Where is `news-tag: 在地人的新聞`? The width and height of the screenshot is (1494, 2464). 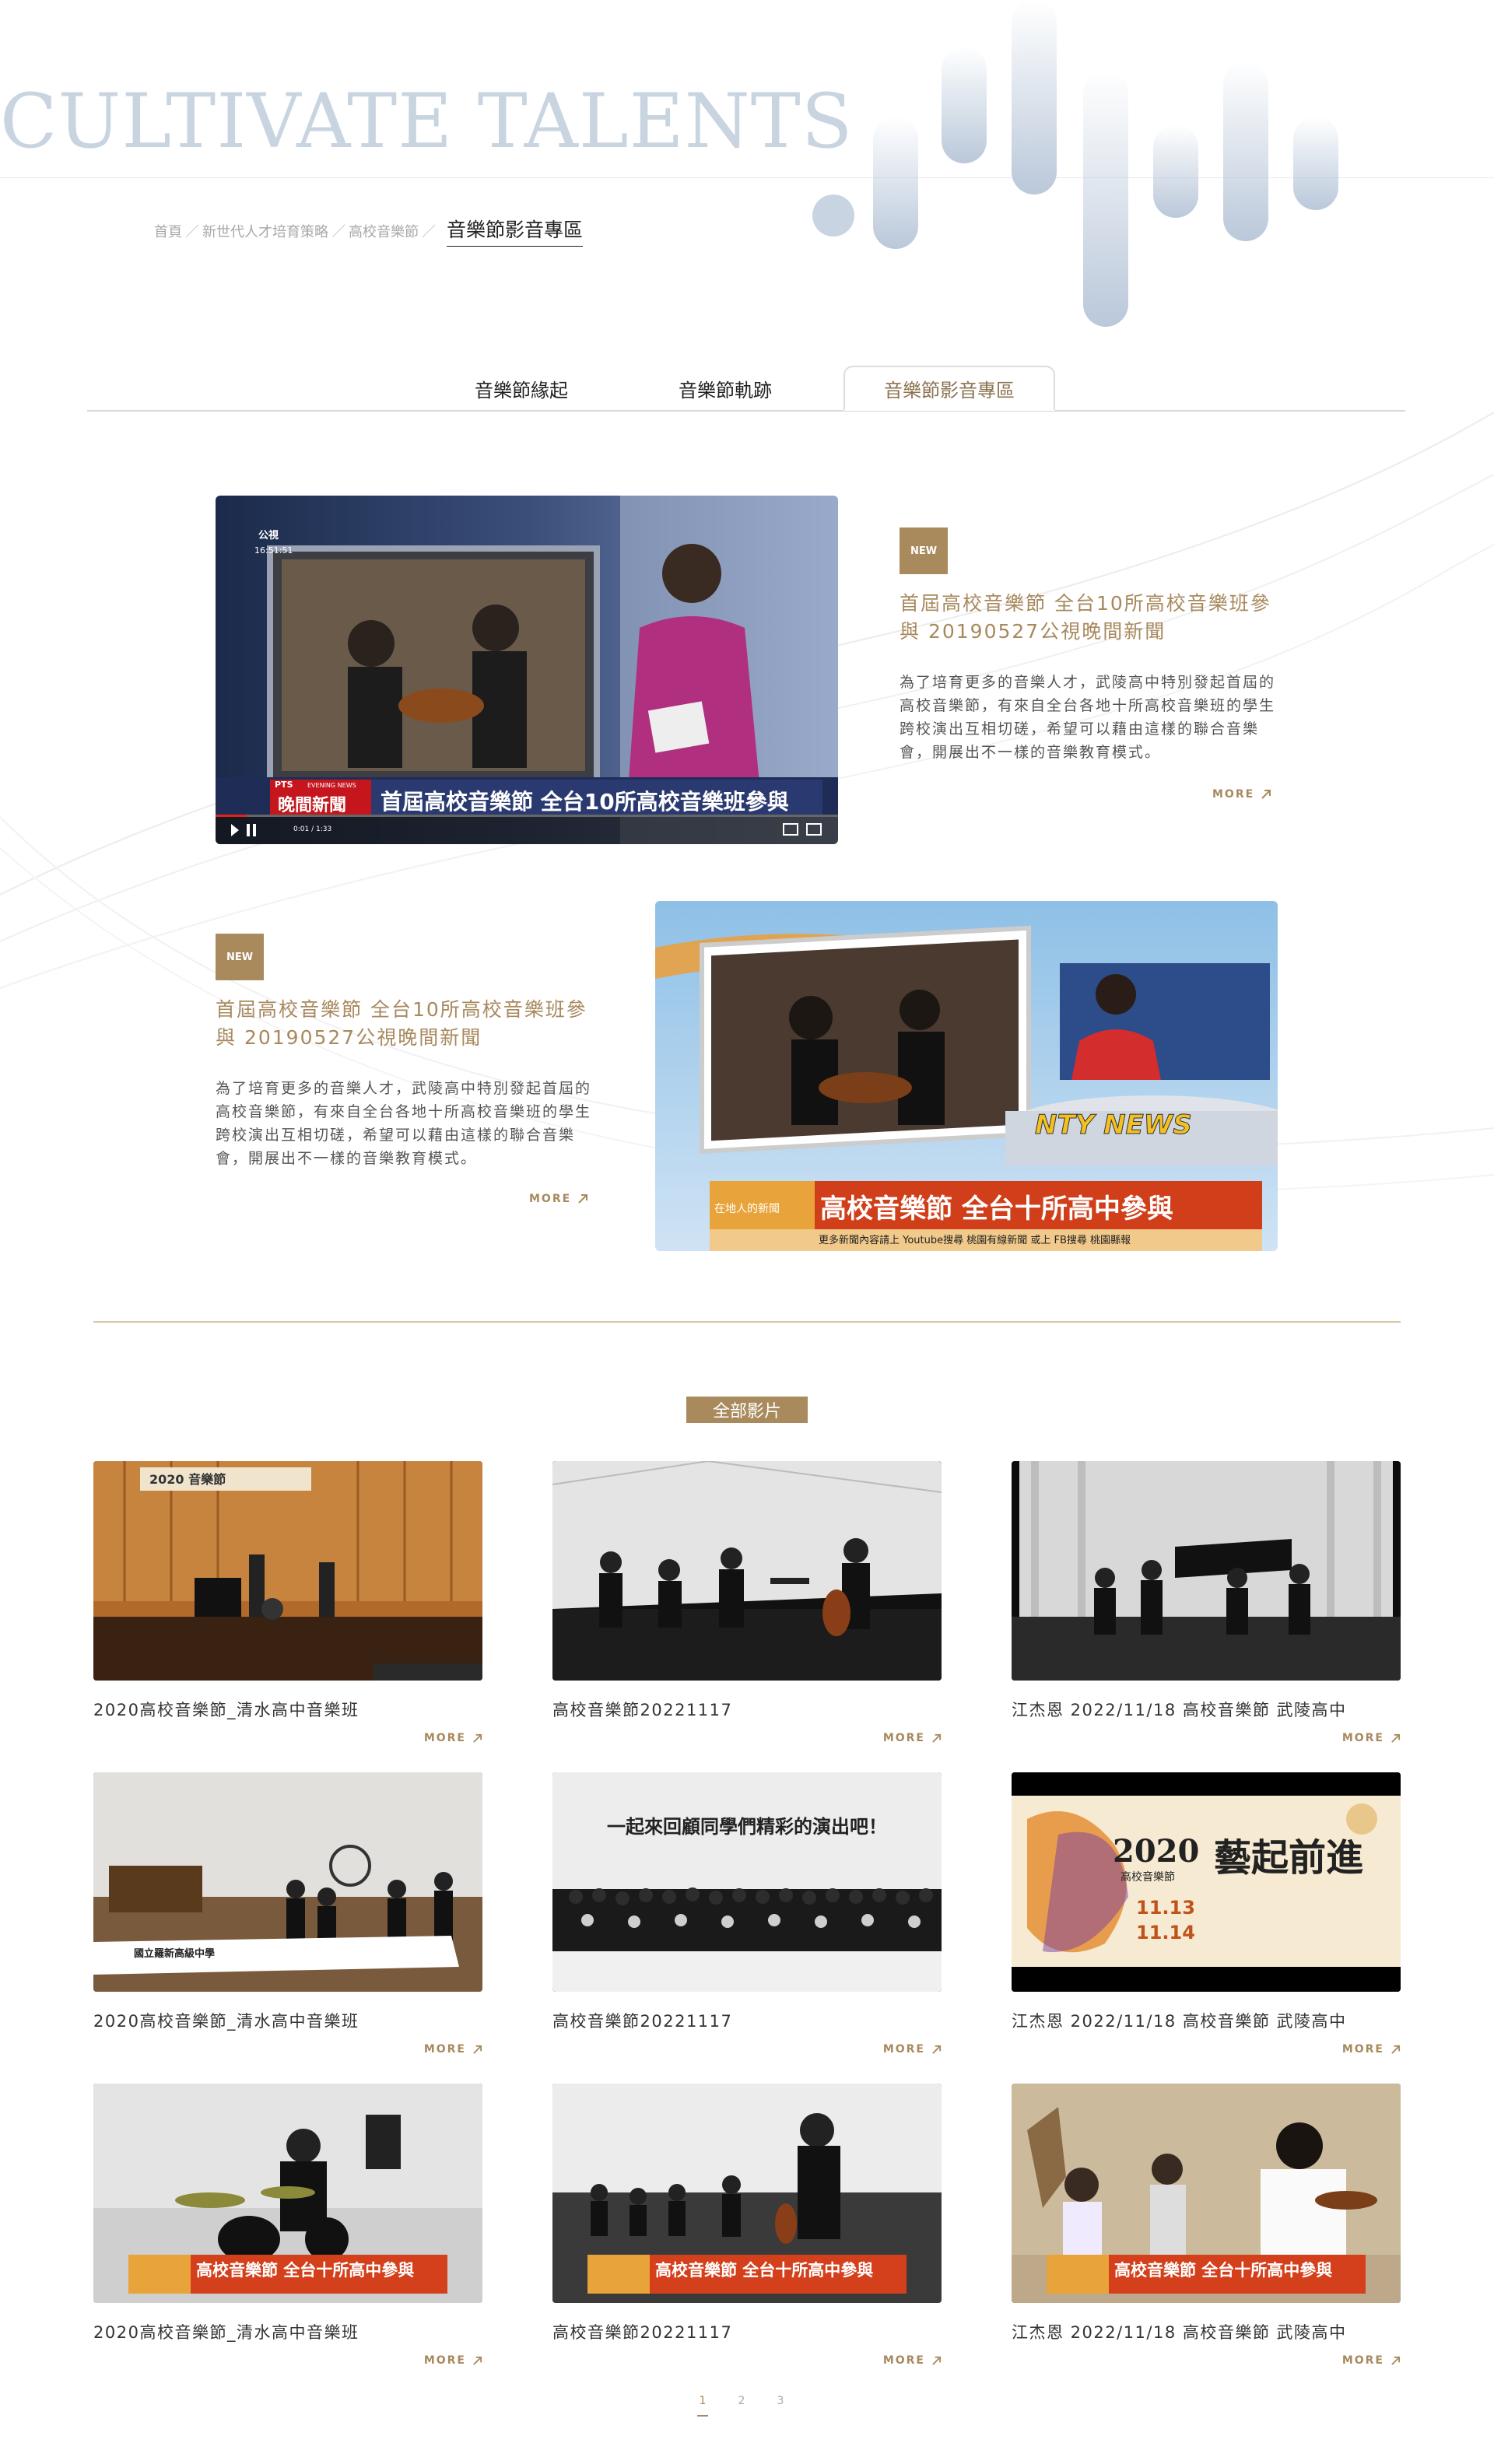 news-tag: 在地人的新聞 is located at coordinates (747, 1209).